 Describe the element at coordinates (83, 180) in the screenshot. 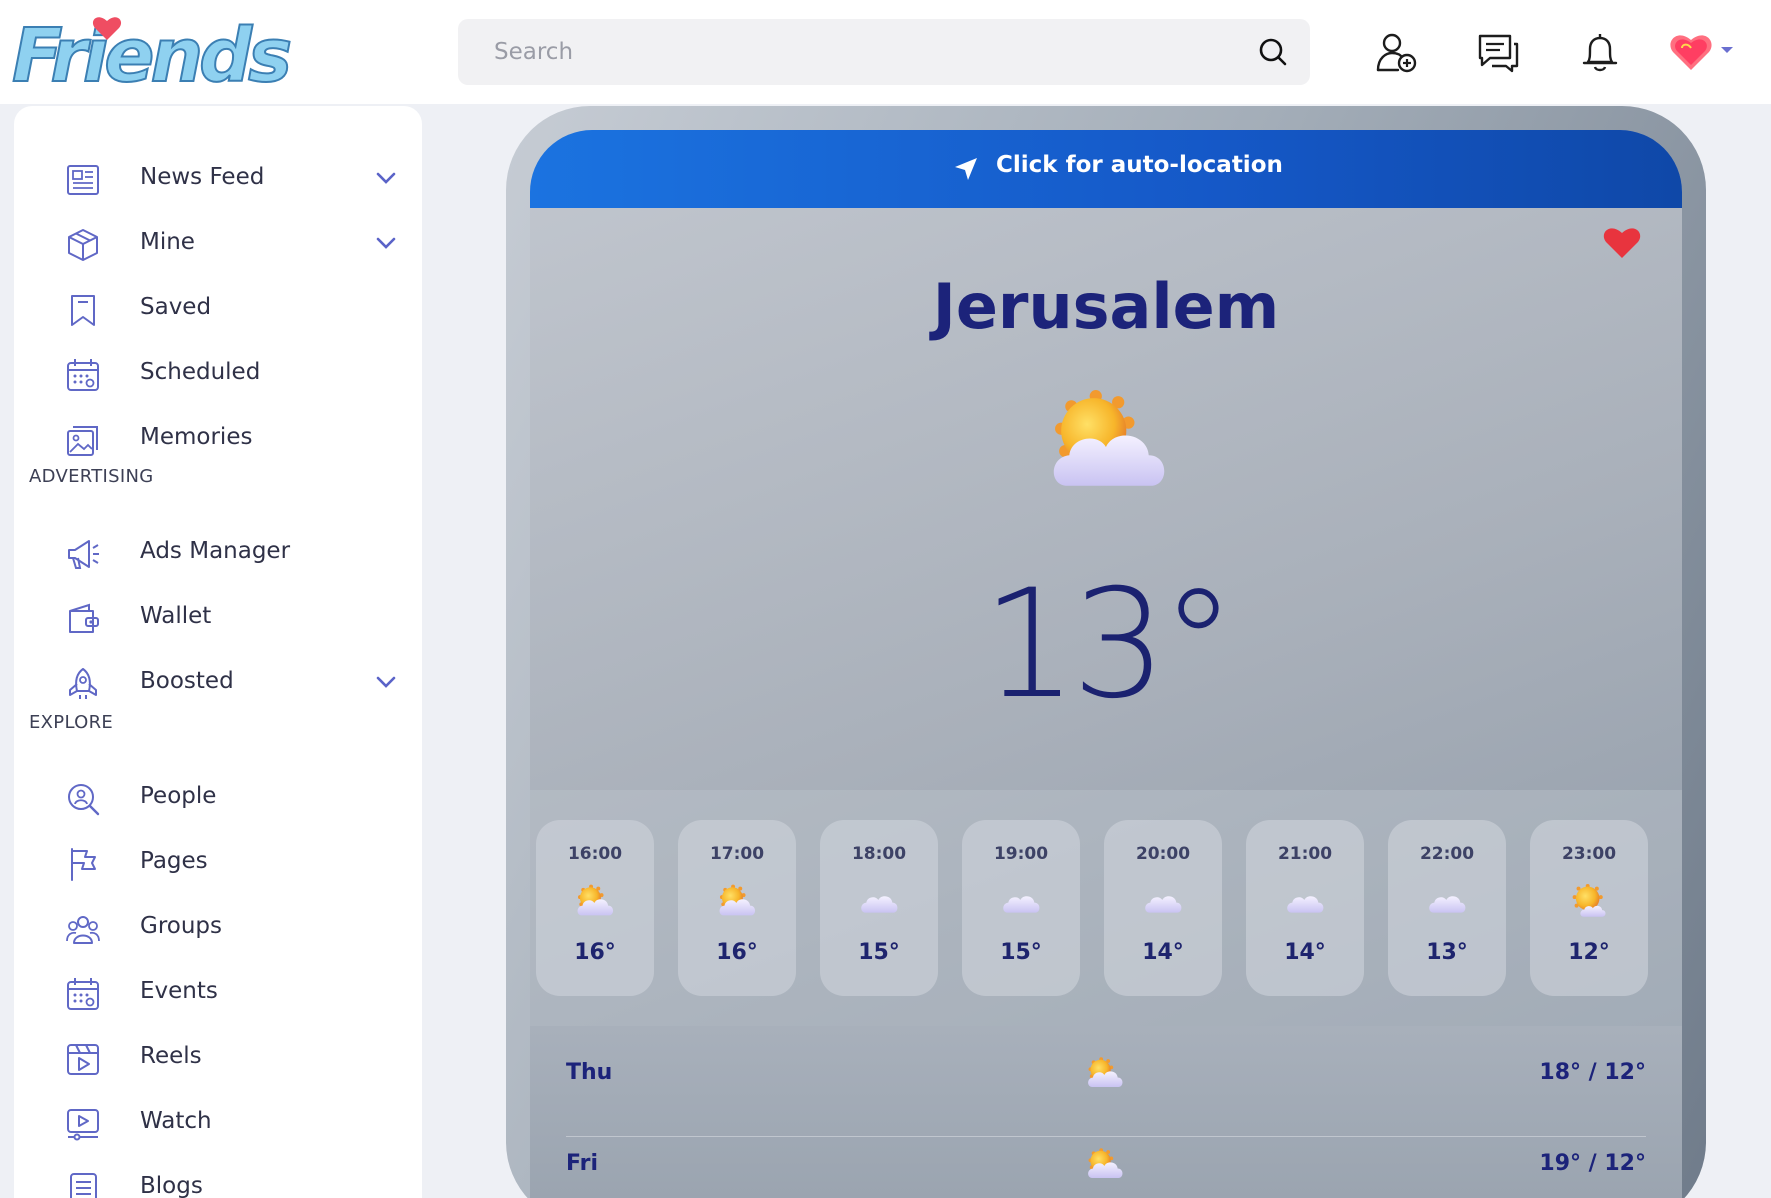

I see `newspaper-icon` at that location.